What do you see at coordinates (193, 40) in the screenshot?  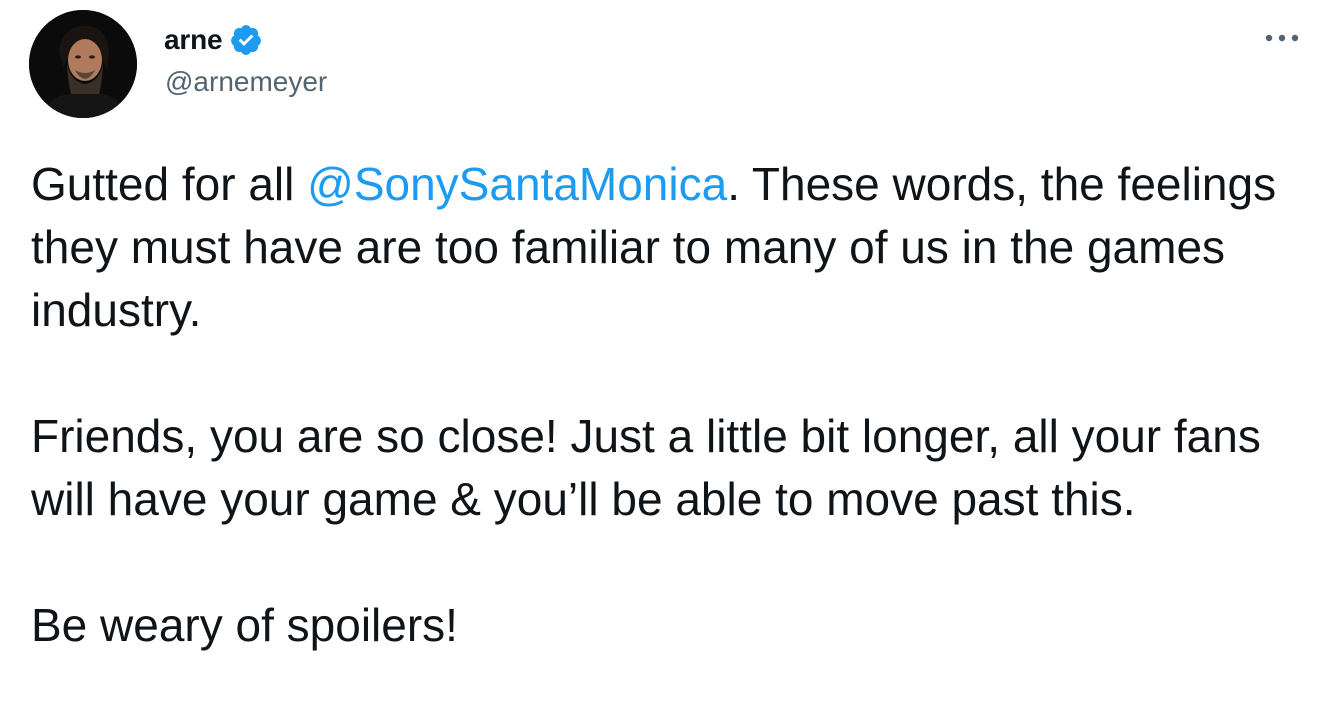 I see `author-display-name: arne` at bounding box center [193, 40].